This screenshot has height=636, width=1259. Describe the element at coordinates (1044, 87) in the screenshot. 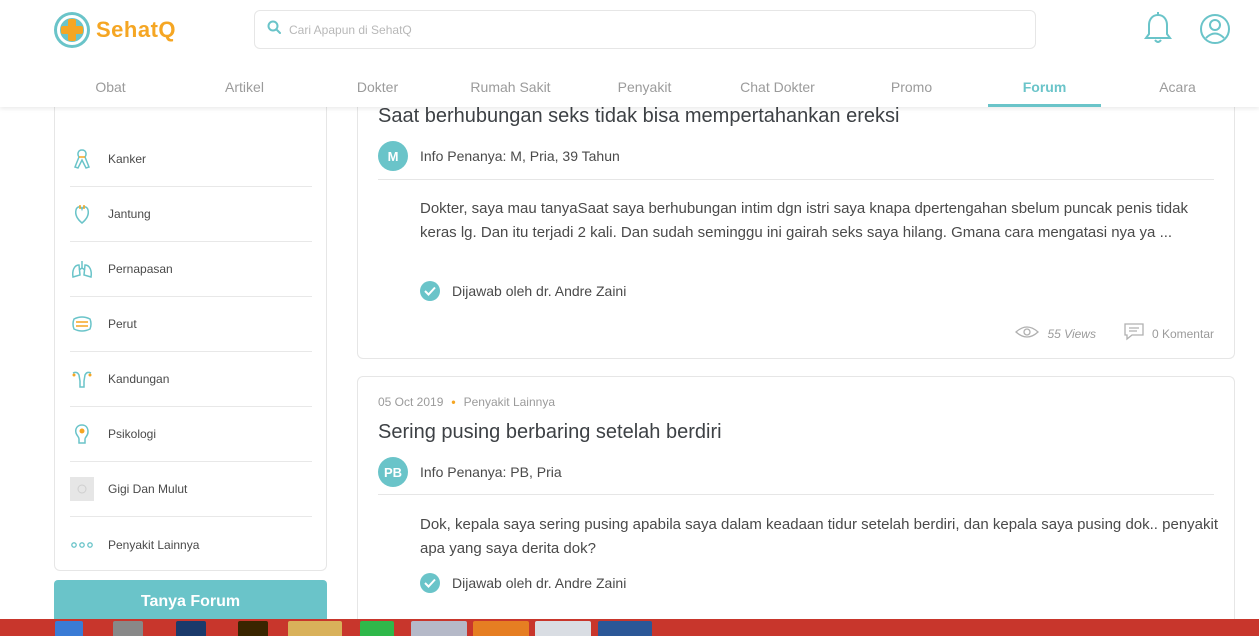

I see `nav-forum: Forum` at that location.